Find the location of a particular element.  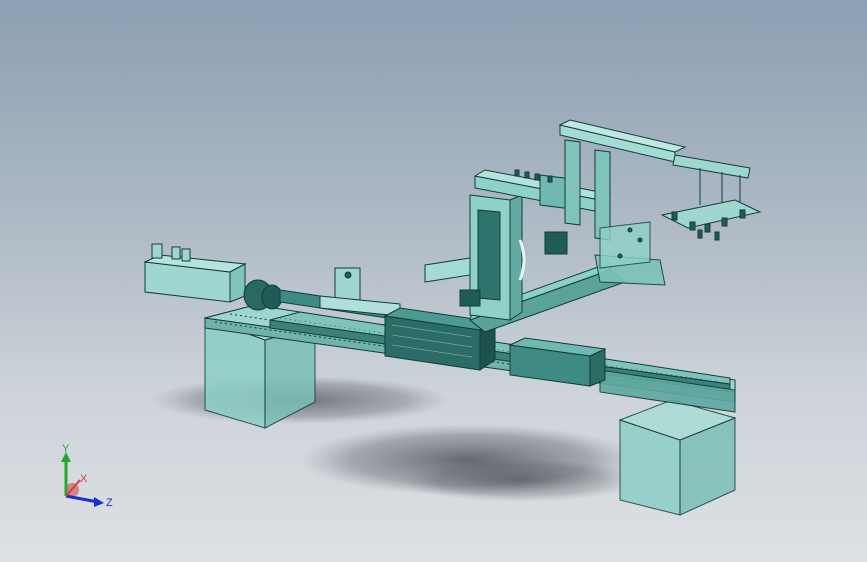

z-axis-arrow is located at coordinates (82, 499).